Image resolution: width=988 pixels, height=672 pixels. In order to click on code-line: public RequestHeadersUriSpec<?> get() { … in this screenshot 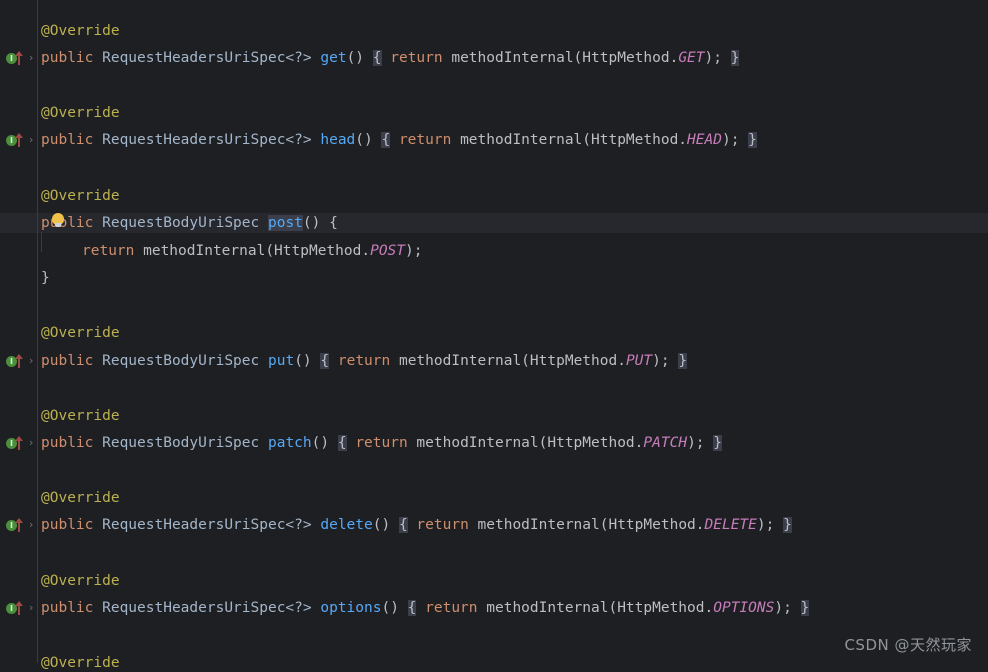, I will do `click(390, 58)`.